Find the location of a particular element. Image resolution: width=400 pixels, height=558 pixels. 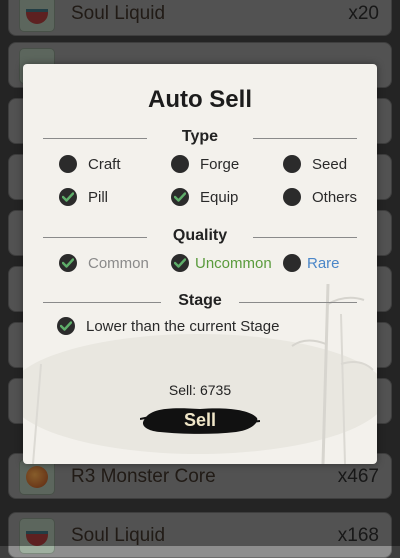

stage-heading: Stage is located at coordinates (200, 300).